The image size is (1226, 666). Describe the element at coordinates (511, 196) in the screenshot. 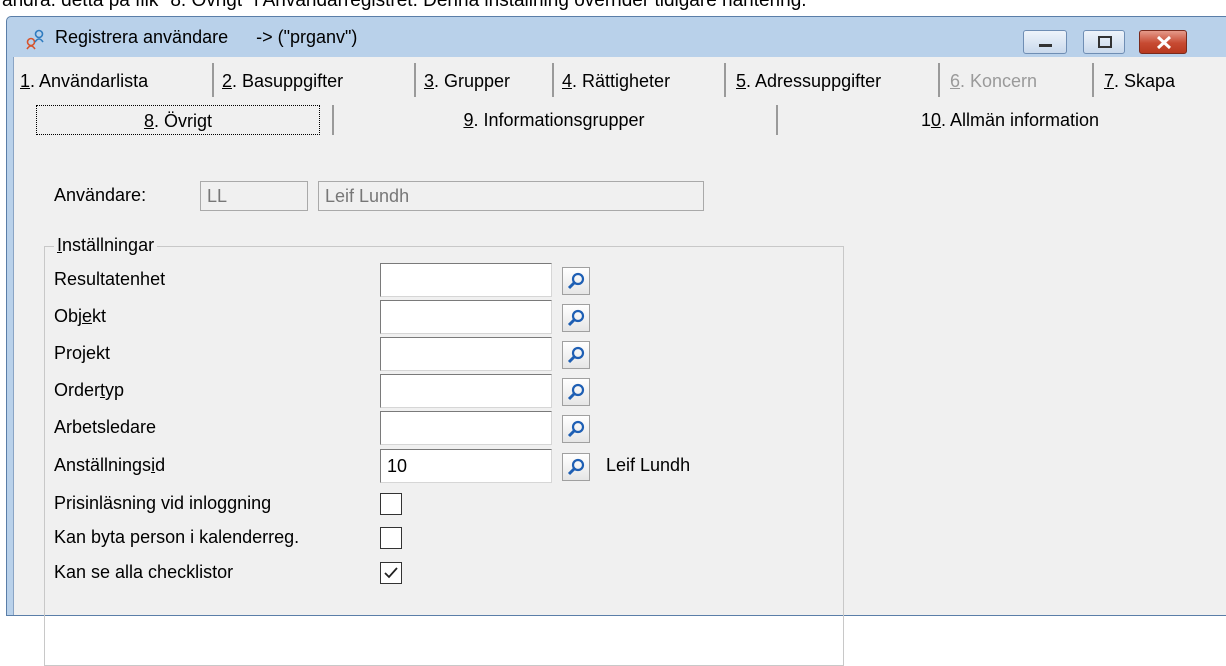

I see `user-name-field: Leif Lundh` at that location.